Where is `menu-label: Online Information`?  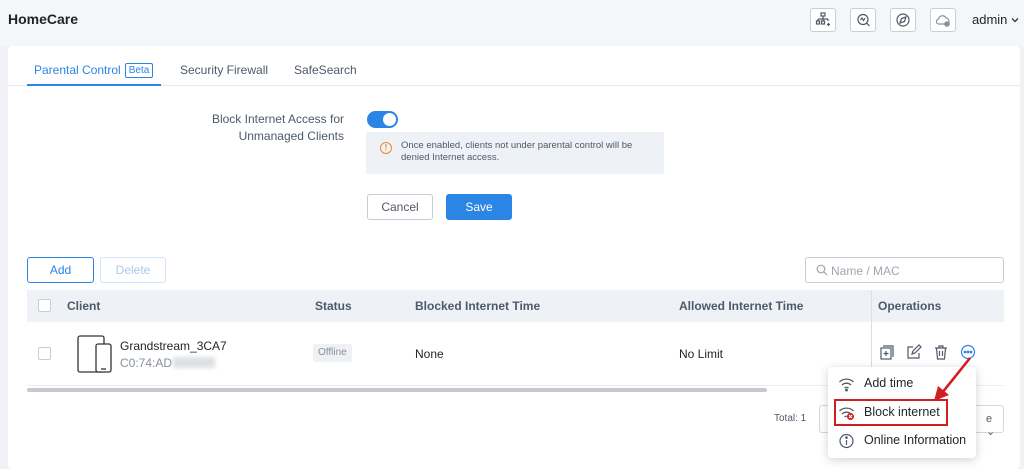
menu-label: Online Information is located at coordinates (915, 440).